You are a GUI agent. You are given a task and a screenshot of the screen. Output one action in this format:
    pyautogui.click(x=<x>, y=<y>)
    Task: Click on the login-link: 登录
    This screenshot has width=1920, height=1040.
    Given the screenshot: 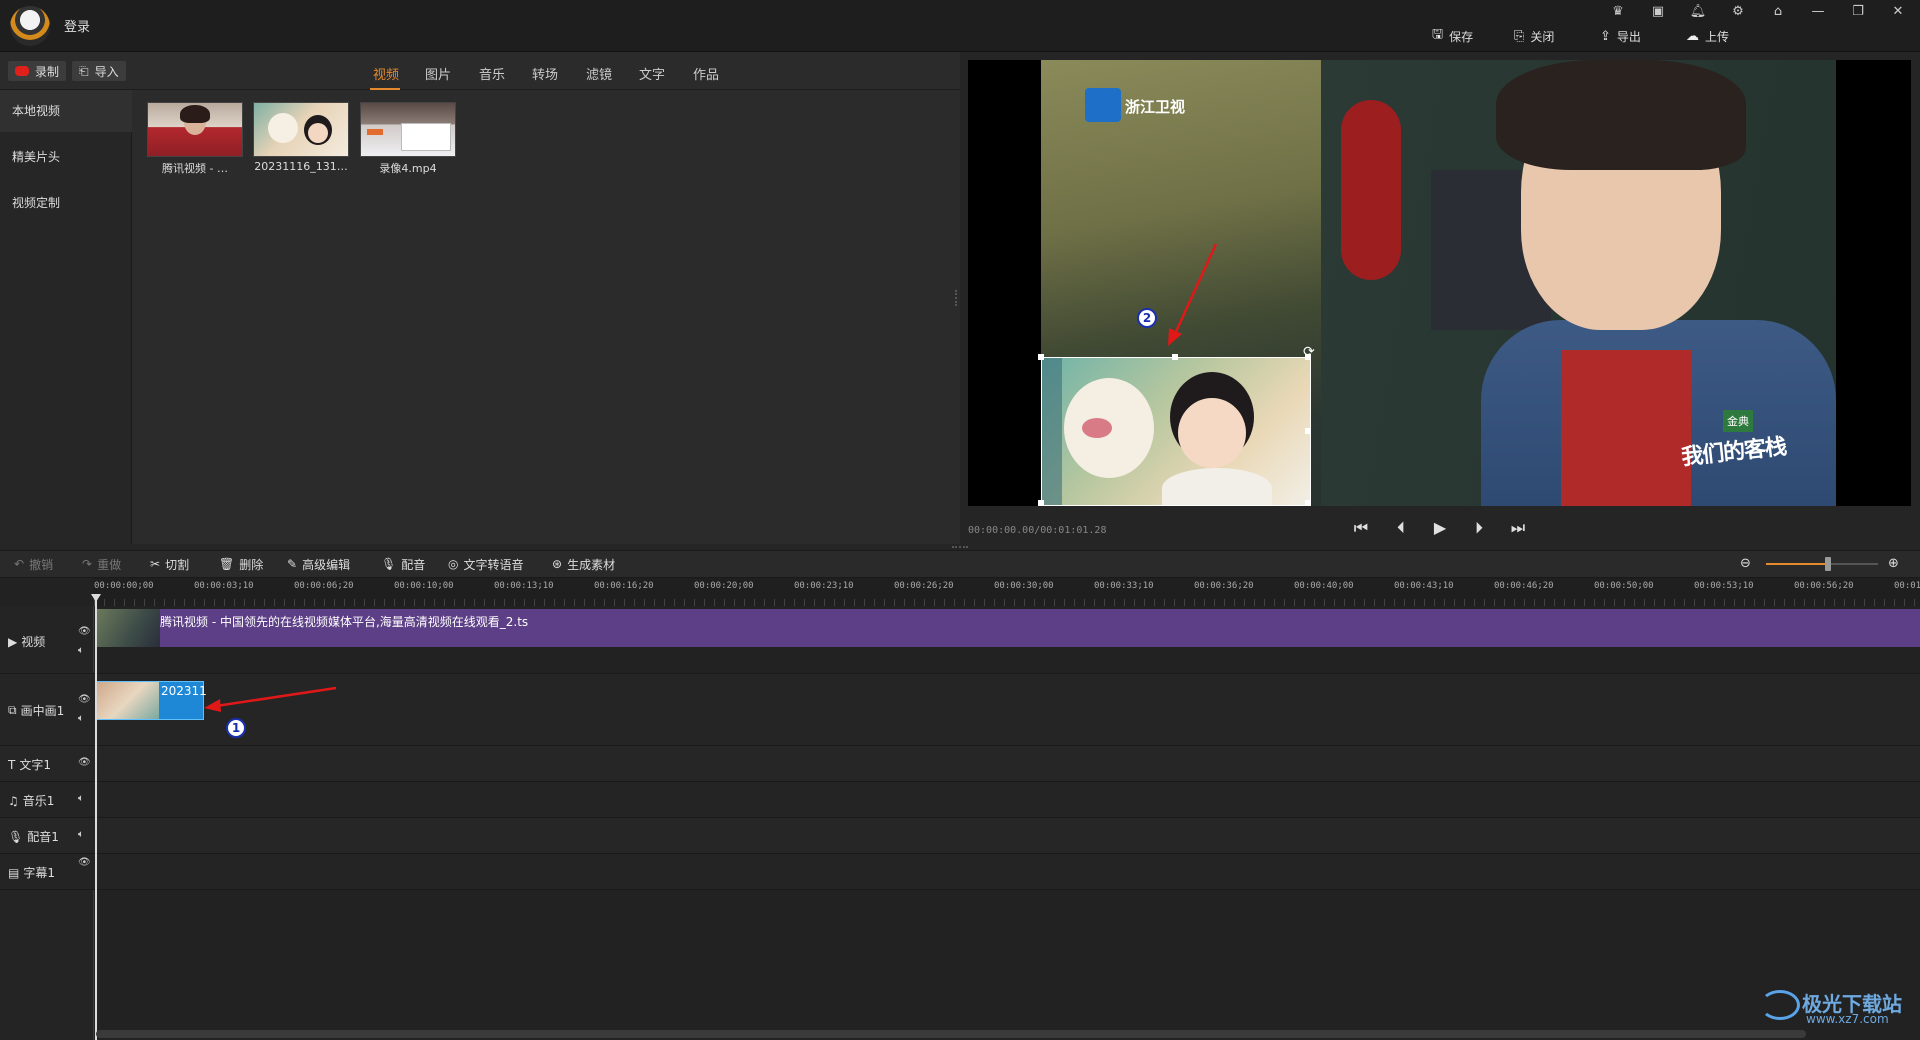 What is the action you would take?
    pyautogui.click(x=77, y=25)
    